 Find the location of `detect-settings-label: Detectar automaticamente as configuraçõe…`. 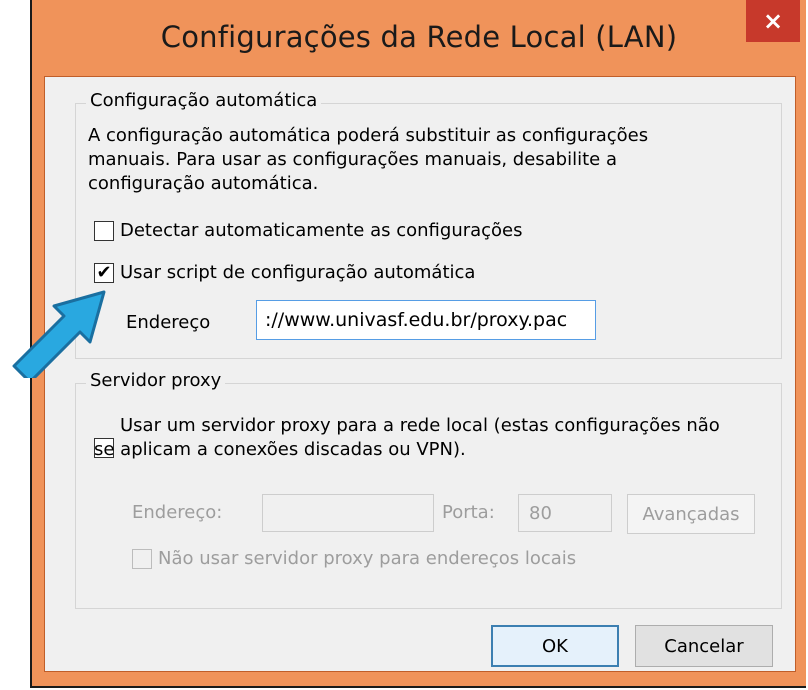

detect-settings-label: Detectar automaticamente as configuraçõe… is located at coordinates (321, 230).